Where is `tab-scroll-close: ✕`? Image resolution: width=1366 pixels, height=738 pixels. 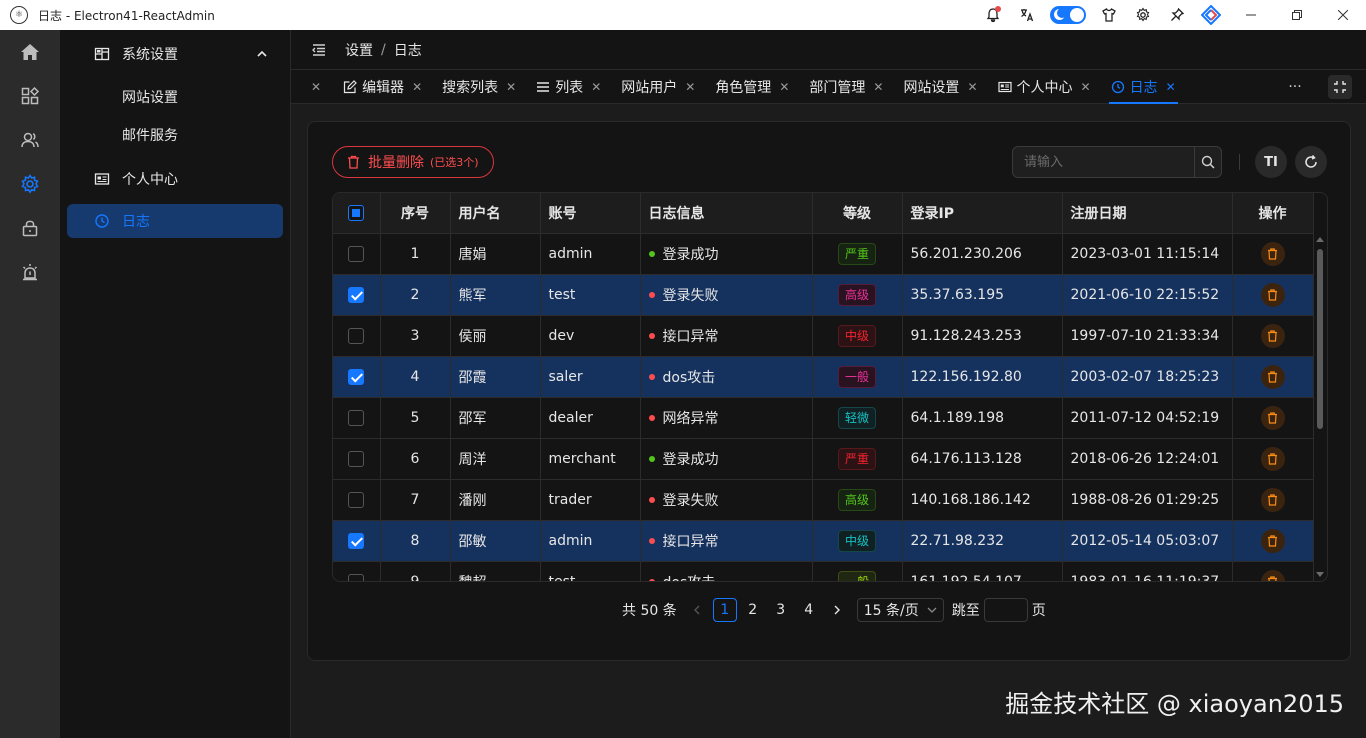 tab-scroll-close: ✕ is located at coordinates (312, 87).